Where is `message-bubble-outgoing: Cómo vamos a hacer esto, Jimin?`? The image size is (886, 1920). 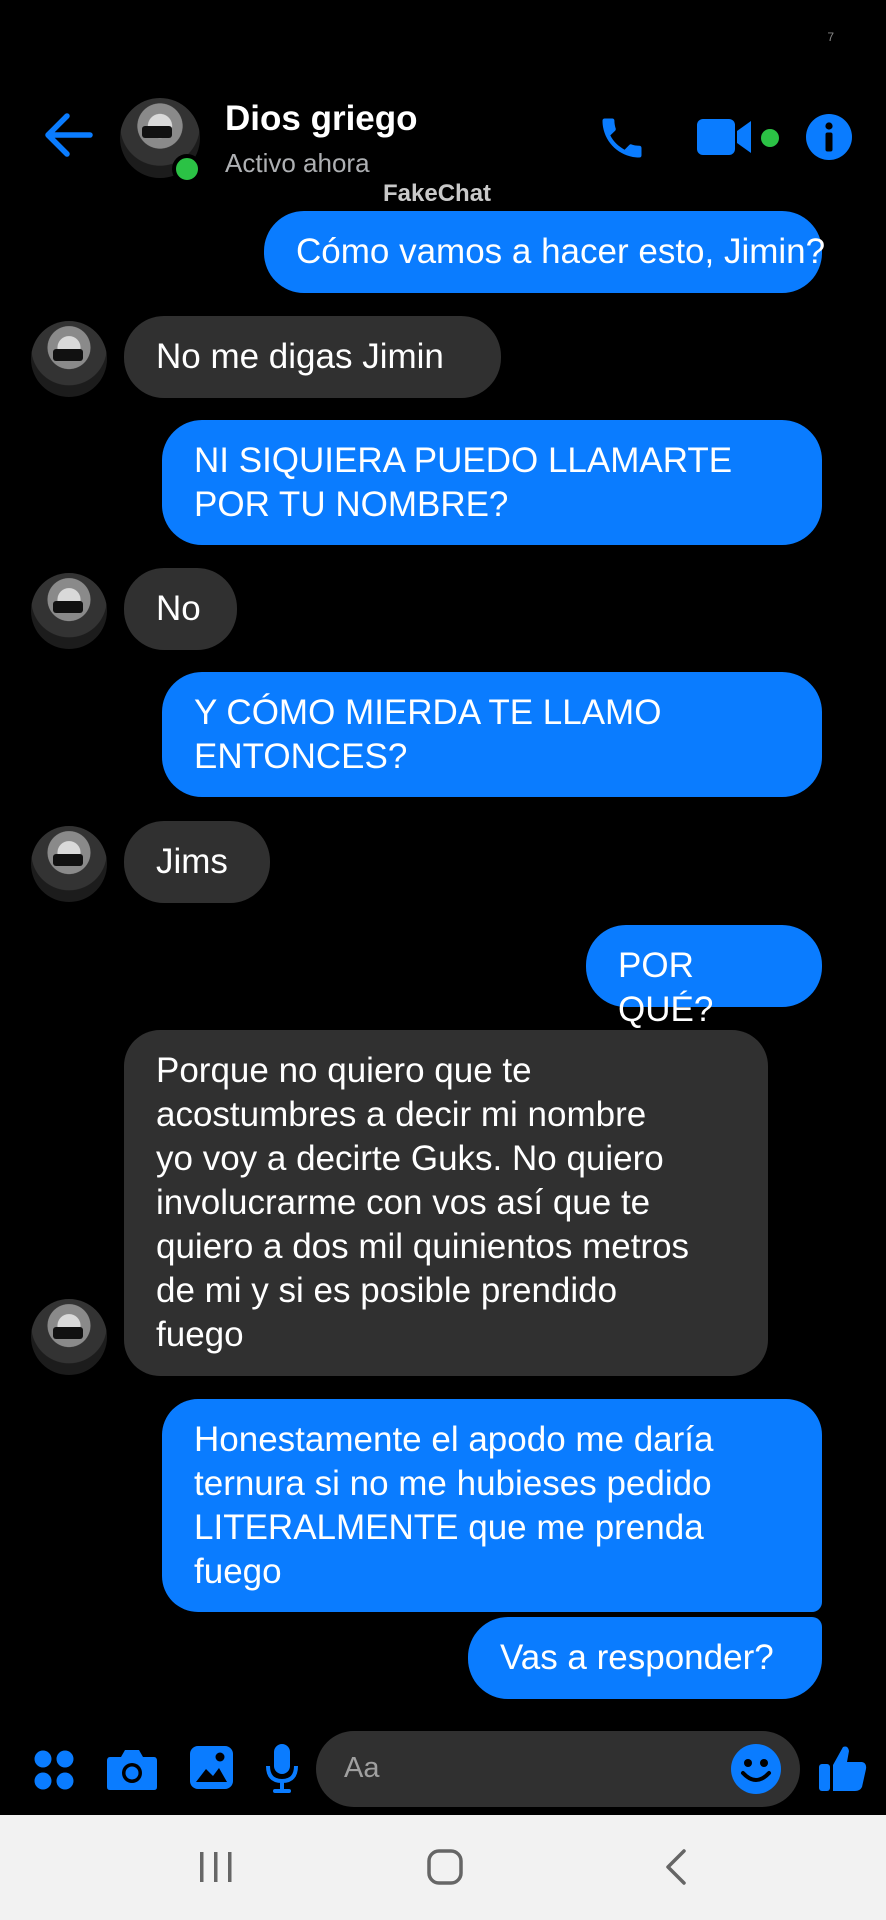 message-bubble-outgoing: Cómo vamos a hacer esto, Jimin? is located at coordinates (544, 252).